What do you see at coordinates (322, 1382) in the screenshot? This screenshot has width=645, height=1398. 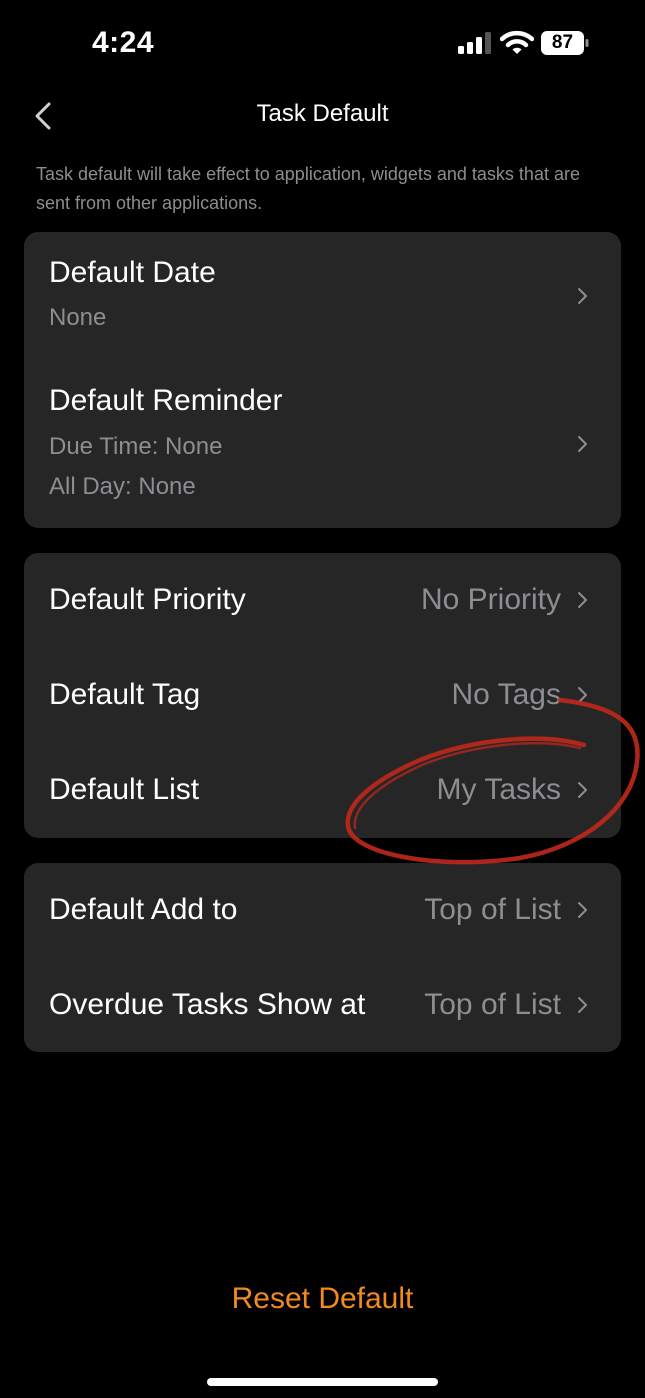 I see `home-indicator` at bounding box center [322, 1382].